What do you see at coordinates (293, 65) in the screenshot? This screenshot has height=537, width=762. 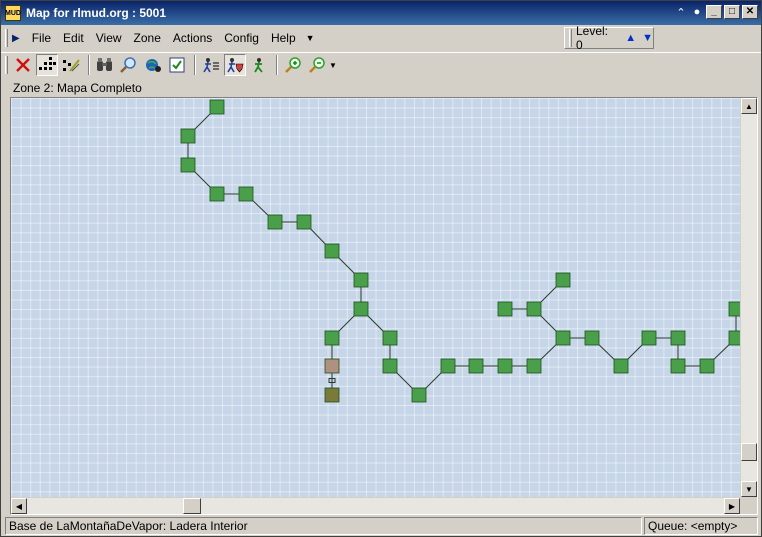 I see `zoom-in-icon` at bounding box center [293, 65].